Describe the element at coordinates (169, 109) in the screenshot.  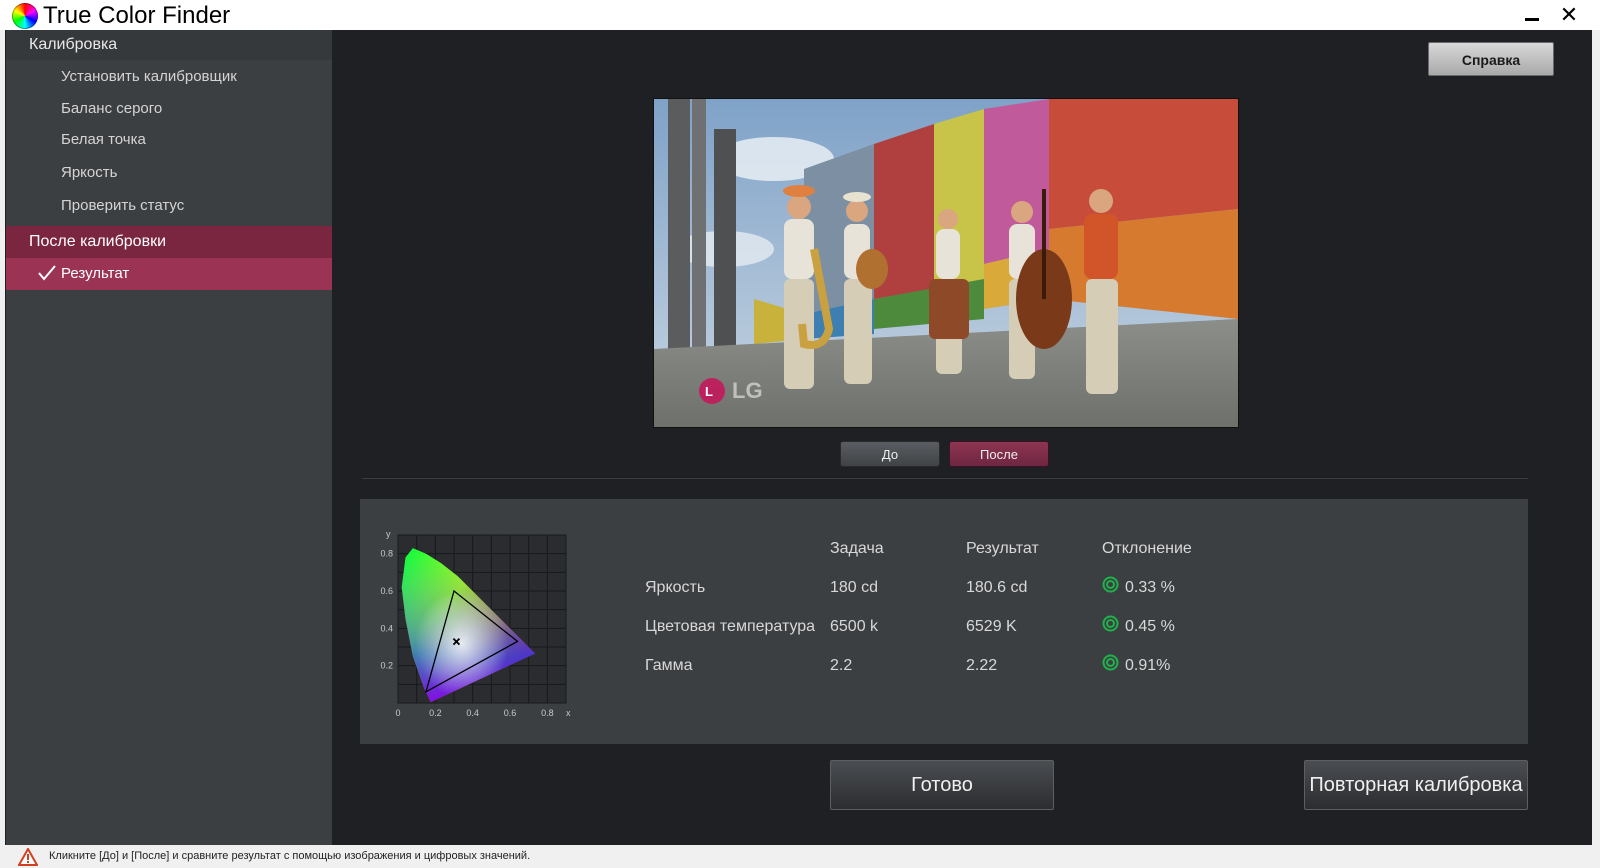
I see `sidebar-item-gray-balance: Баланс серого` at that location.